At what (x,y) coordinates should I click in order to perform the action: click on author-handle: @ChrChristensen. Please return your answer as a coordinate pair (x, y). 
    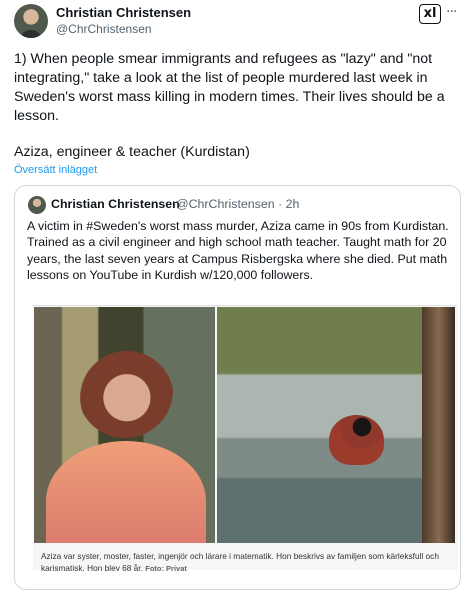
    Looking at the image, I should click on (104, 29).